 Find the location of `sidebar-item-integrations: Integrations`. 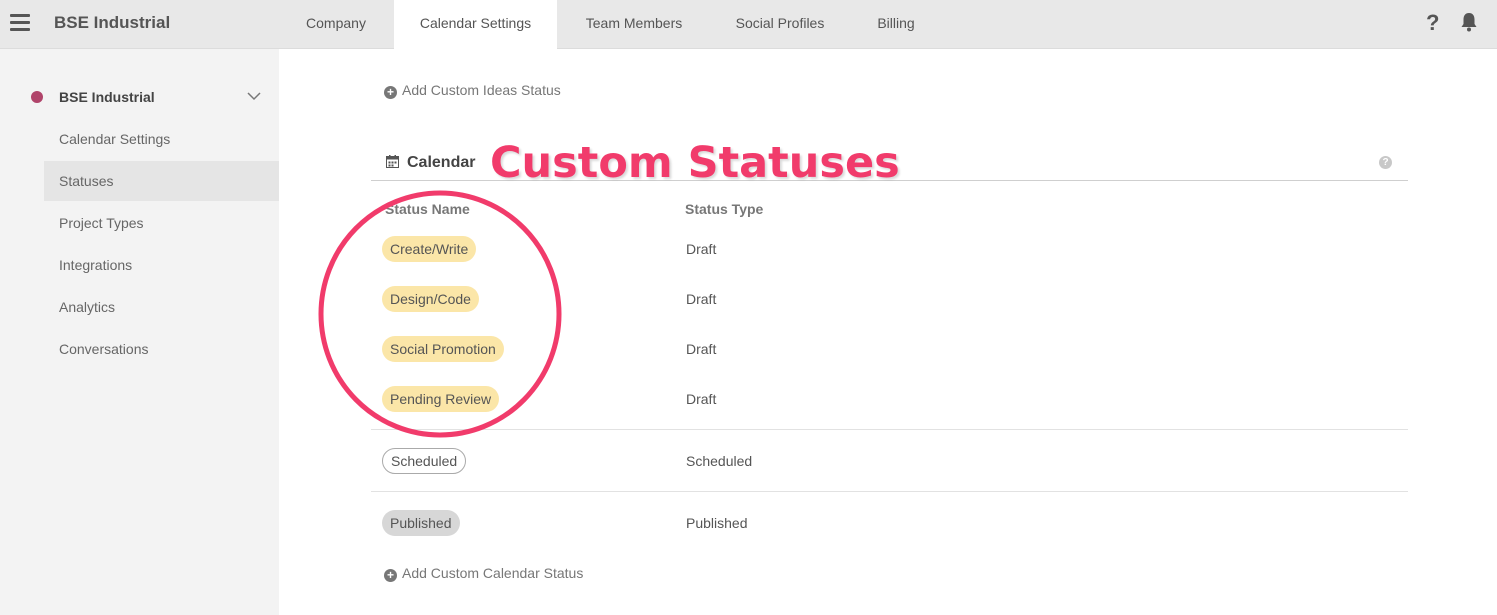

sidebar-item-integrations: Integrations is located at coordinates (161, 265).